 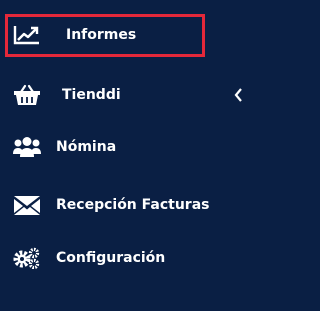 What do you see at coordinates (27, 205) in the screenshot?
I see `envelope-icon` at bounding box center [27, 205].